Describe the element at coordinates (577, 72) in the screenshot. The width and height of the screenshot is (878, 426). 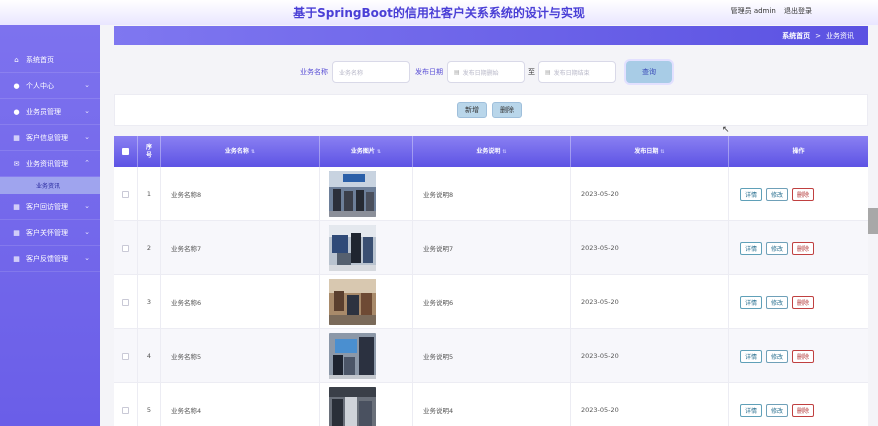
I see `date-end-input: ▤ 发布日期结束` at that location.